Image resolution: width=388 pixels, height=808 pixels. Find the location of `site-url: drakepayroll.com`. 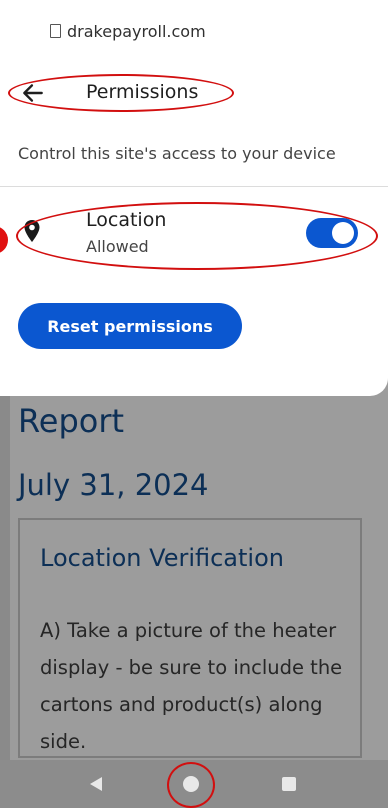

site-url: drakepayroll.com is located at coordinates (136, 31).